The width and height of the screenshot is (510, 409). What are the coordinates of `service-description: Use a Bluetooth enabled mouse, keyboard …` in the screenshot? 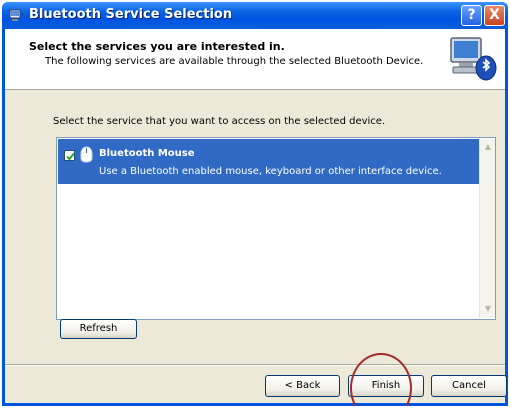 It's located at (270, 171).